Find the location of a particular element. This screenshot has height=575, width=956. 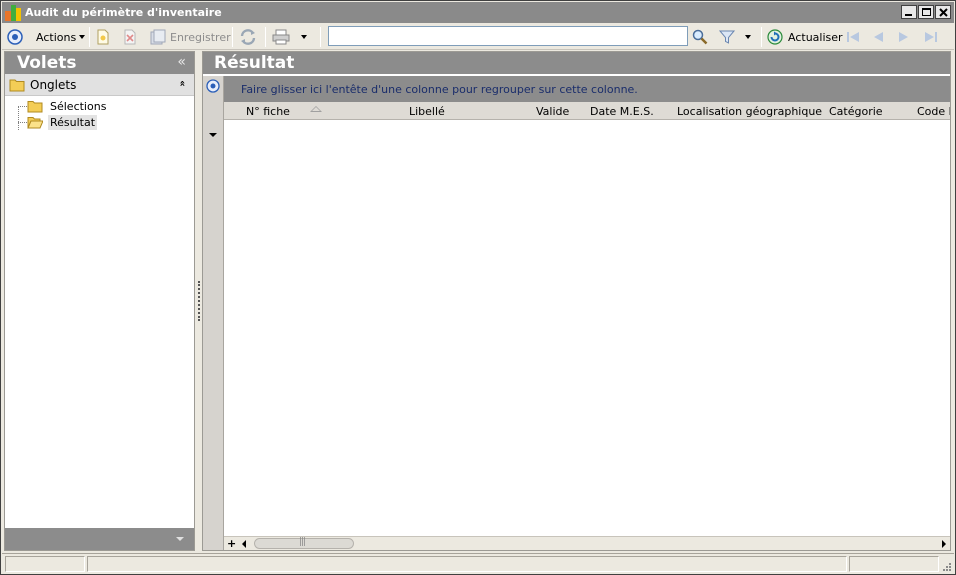

maximize-button is located at coordinates (926, 12).